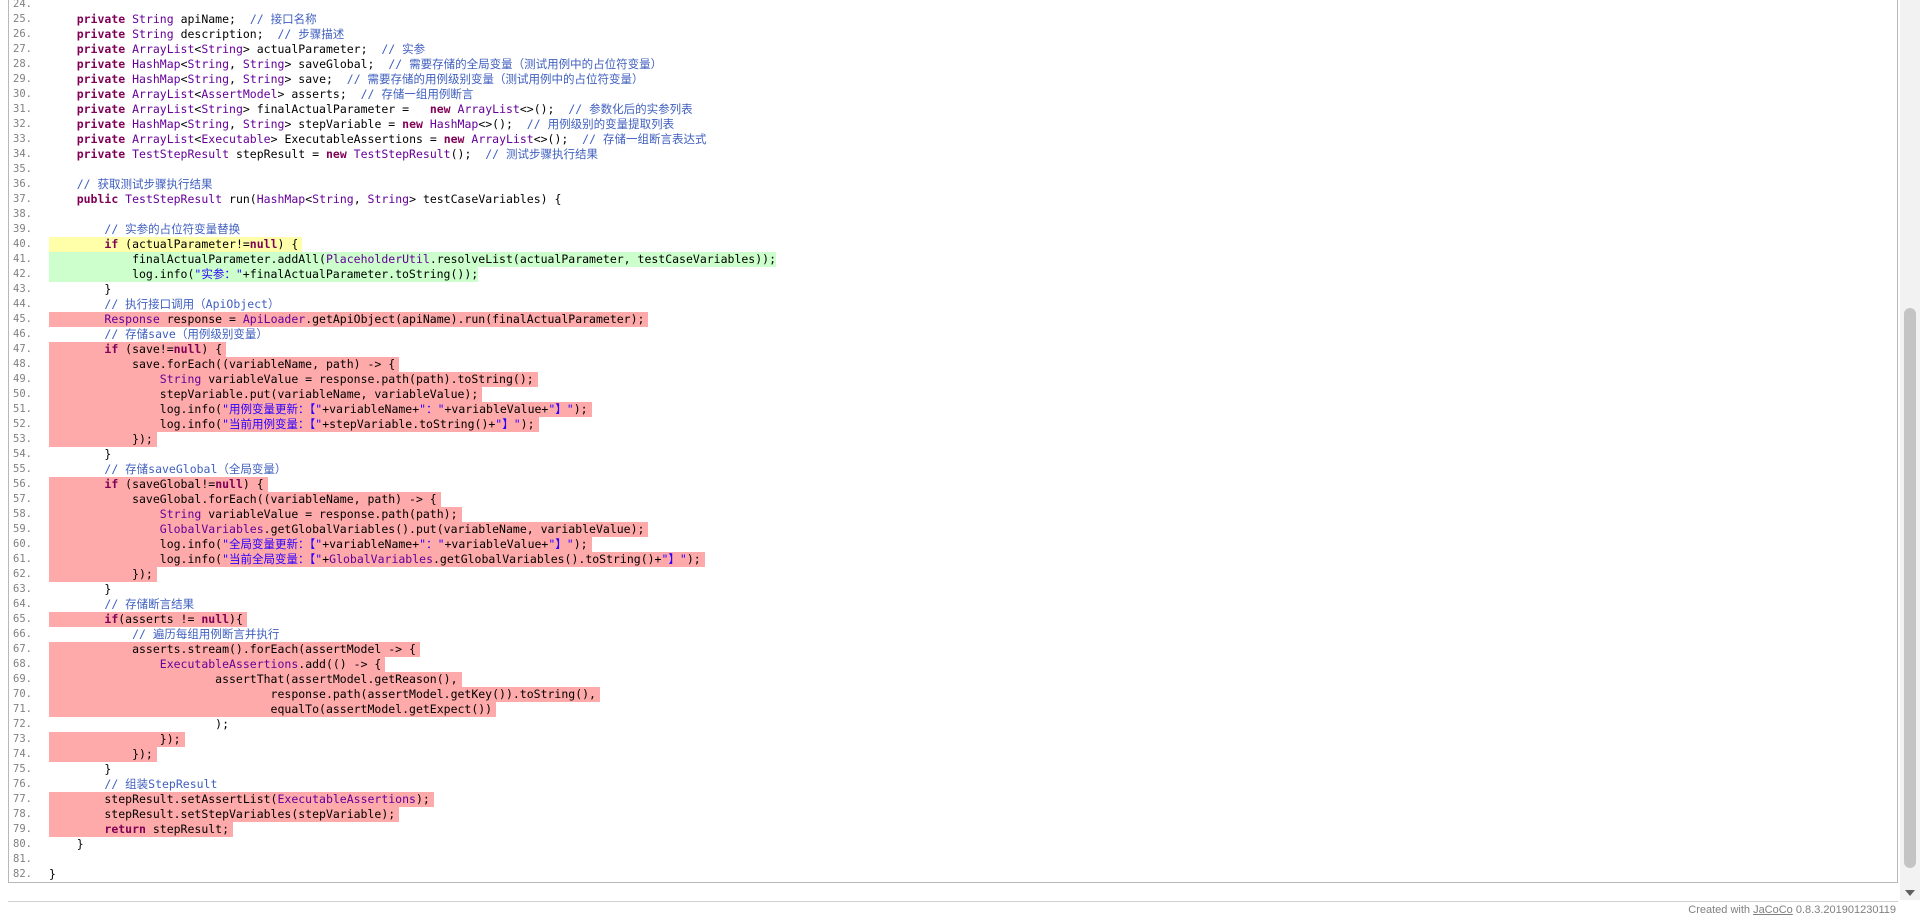 This screenshot has height=919, width=1920. Describe the element at coordinates (381, 559) in the screenshot. I see `code-token: GlobalVariables` at that location.